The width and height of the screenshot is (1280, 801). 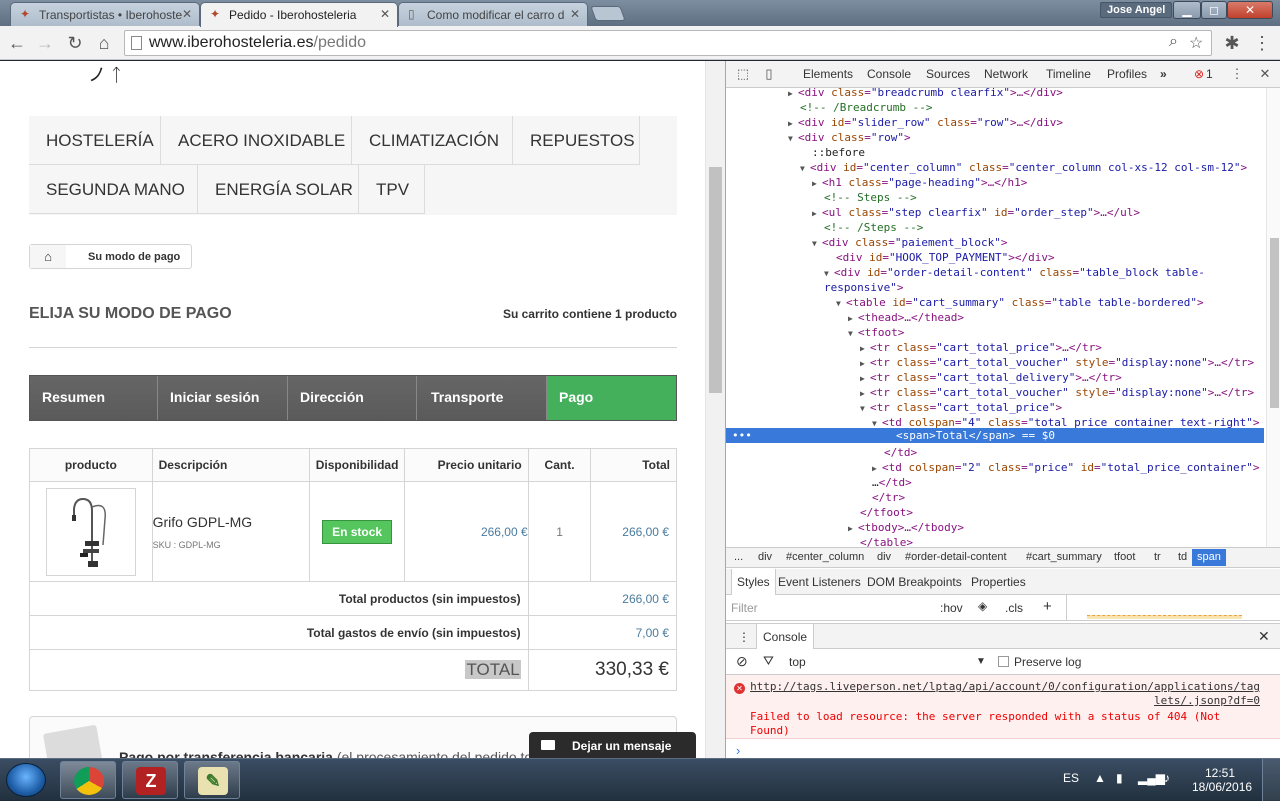 I want to click on tab-properties: Properties, so click(x=998, y=582).